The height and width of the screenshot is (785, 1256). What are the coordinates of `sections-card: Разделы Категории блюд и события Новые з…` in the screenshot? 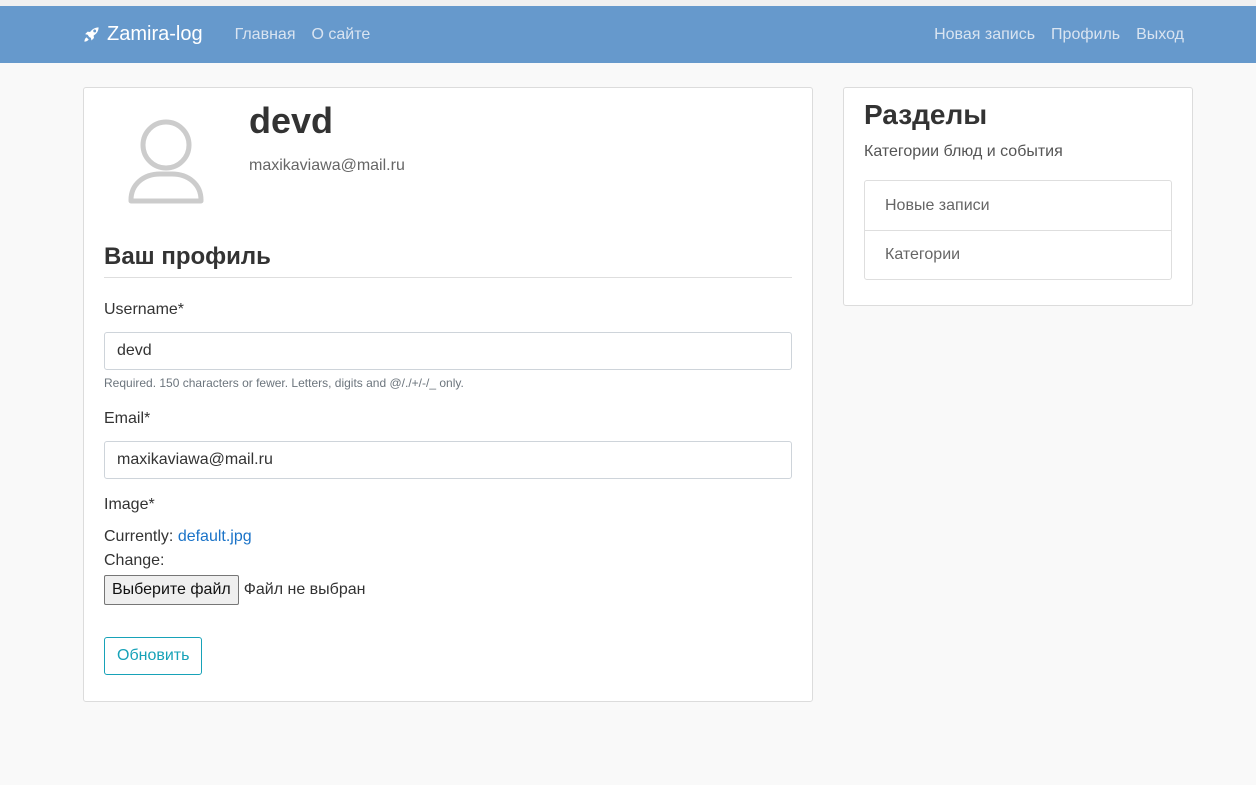 It's located at (1018, 196).